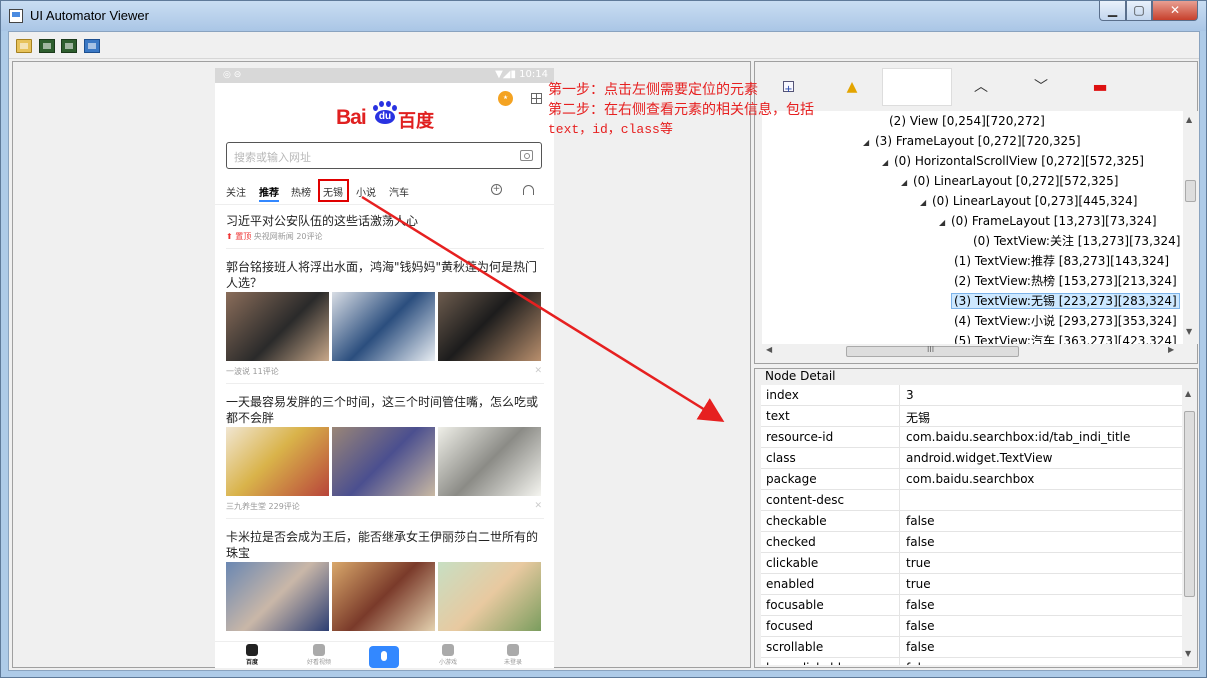  Describe the element at coordinates (301, 191) in the screenshot. I see `tab-hot: 热榜` at that location.